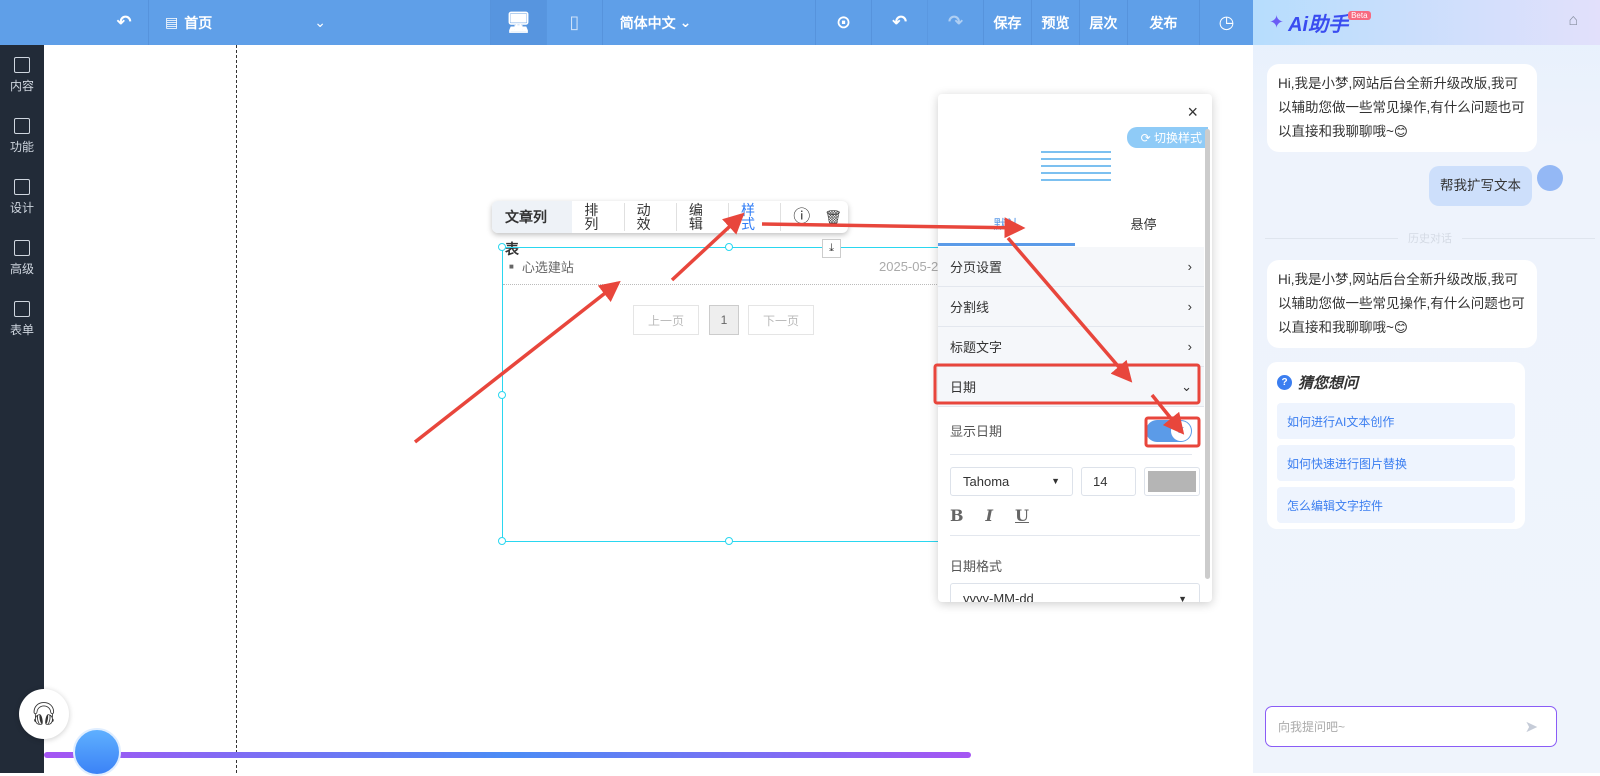  I want to click on ai-input-box: 向我提问吧~ ➤, so click(1411, 726).